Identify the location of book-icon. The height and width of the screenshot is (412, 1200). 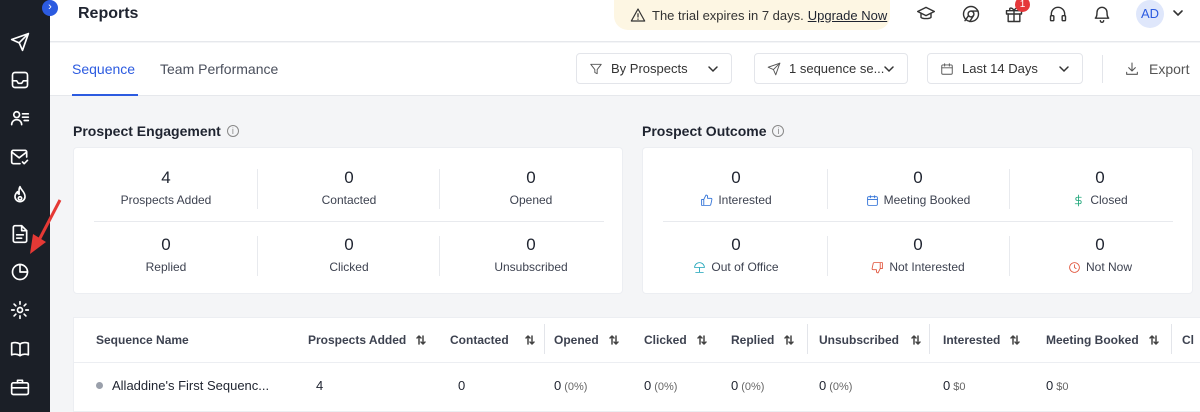
(20, 349).